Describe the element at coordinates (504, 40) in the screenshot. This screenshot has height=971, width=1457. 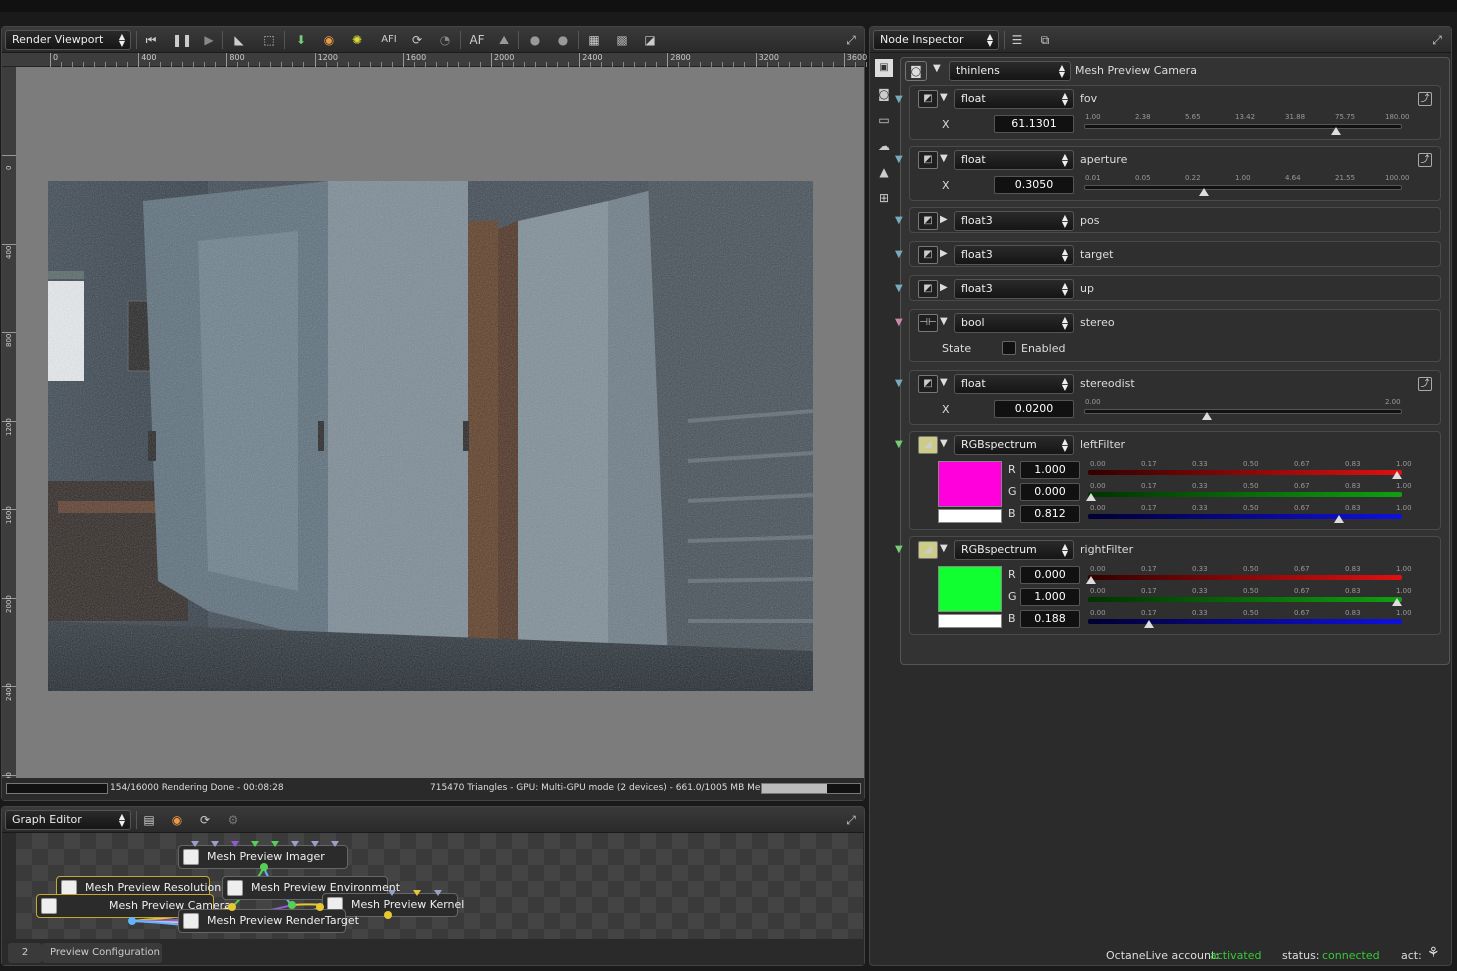
I see `clay-icon: ⛰` at that location.